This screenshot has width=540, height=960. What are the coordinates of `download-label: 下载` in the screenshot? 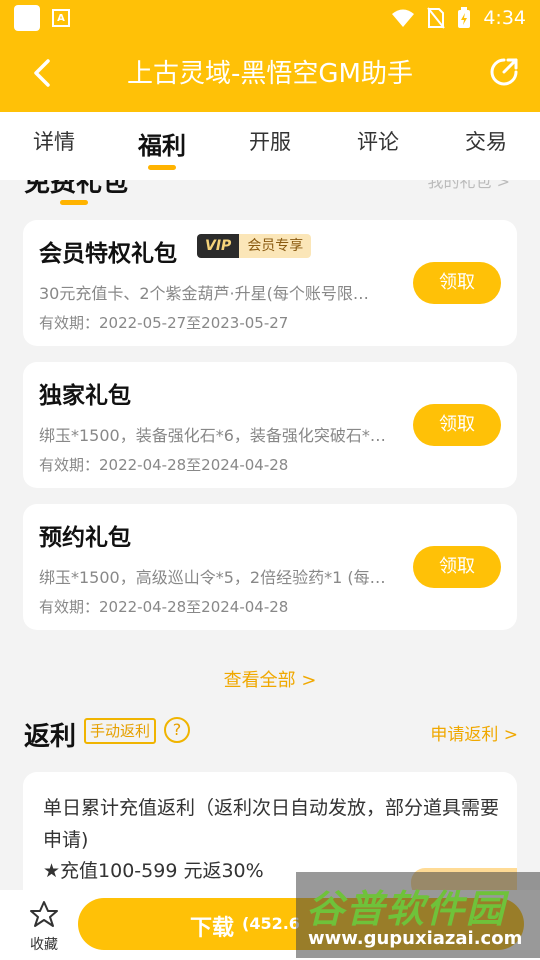 It's located at (212, 928).